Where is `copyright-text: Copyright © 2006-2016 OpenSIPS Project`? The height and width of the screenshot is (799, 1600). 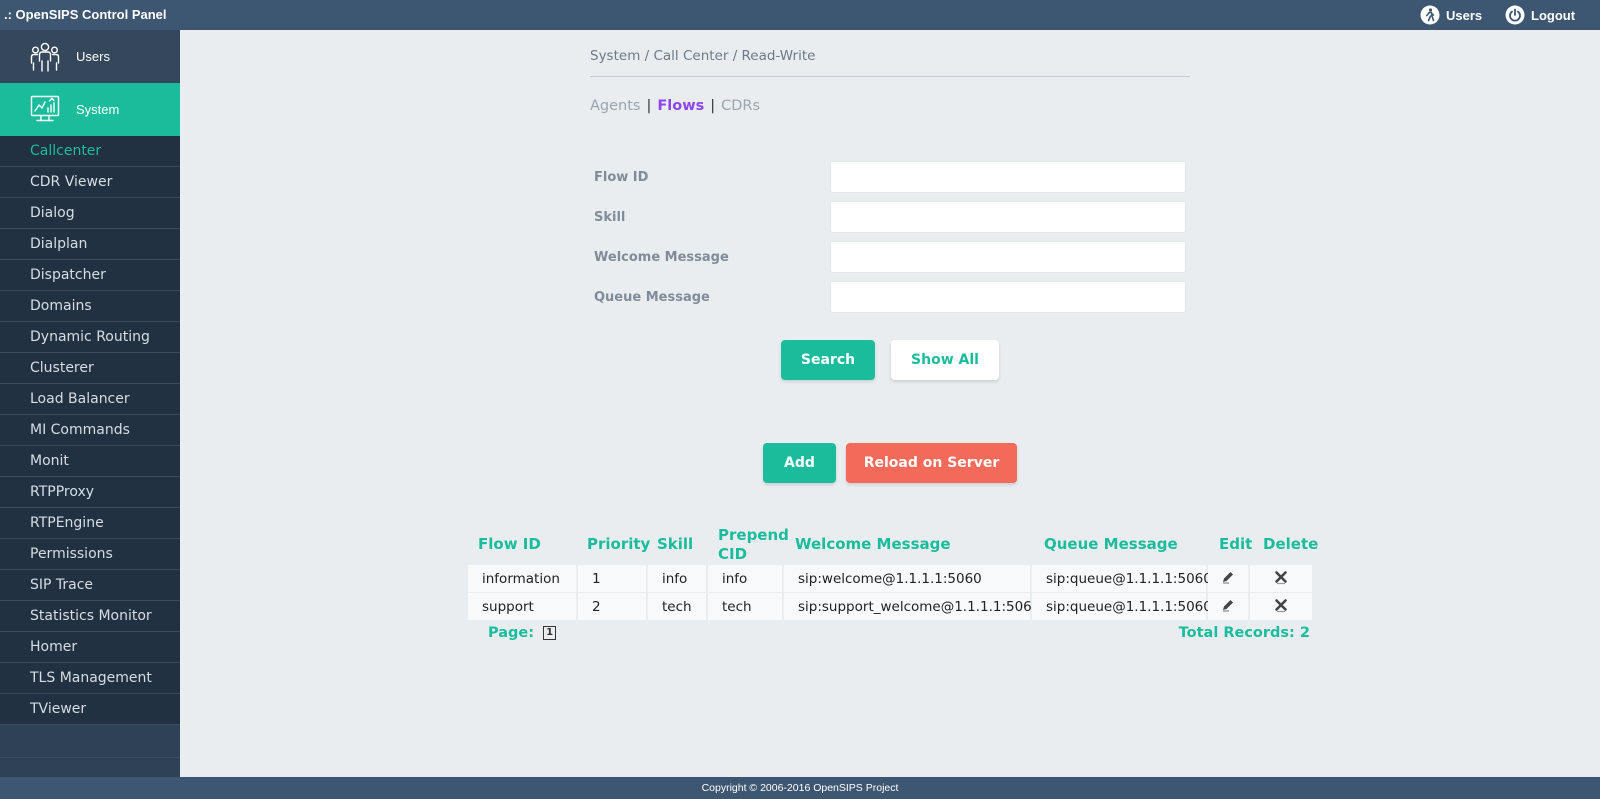 copyright-text: Copyright © 2006-2016 OpenSIPS Project is located at coordinates (800, 788).